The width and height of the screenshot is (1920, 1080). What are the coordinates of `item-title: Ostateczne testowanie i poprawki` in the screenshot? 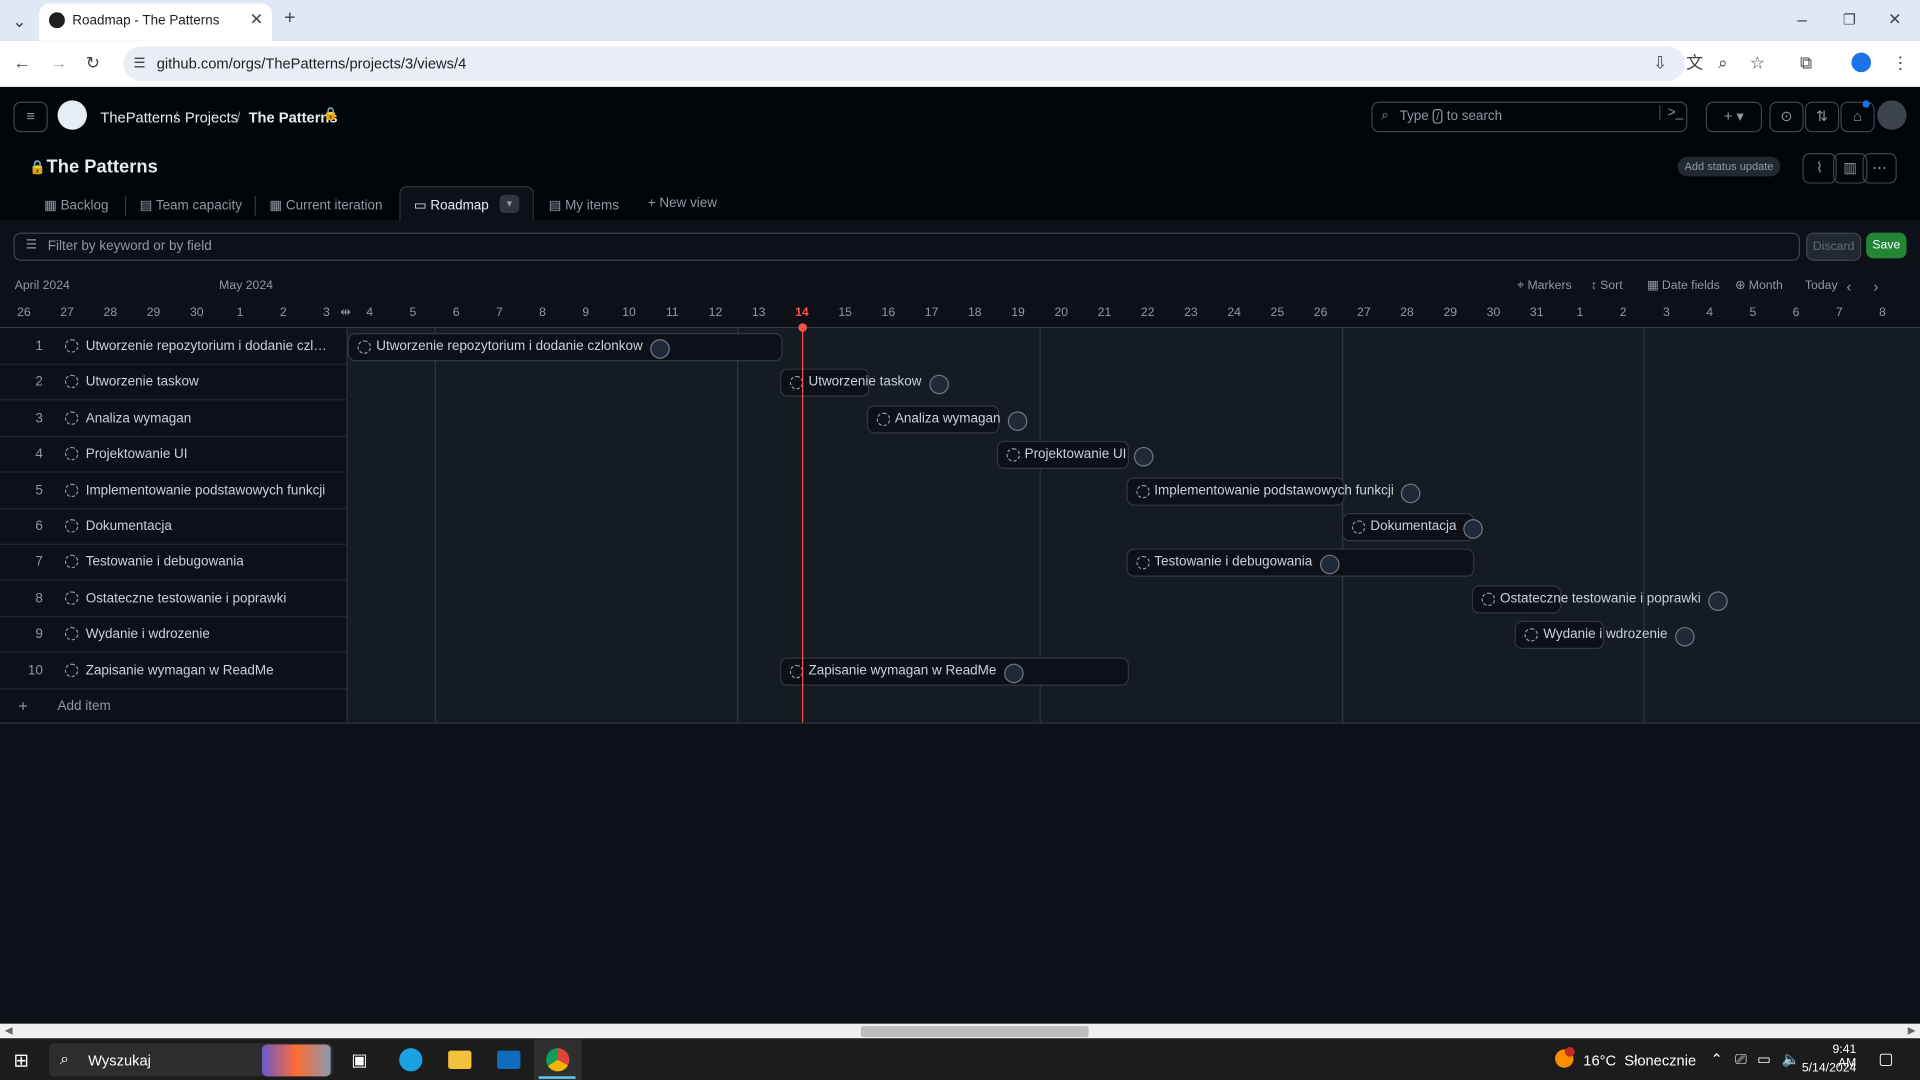 It's located at (209, 598).